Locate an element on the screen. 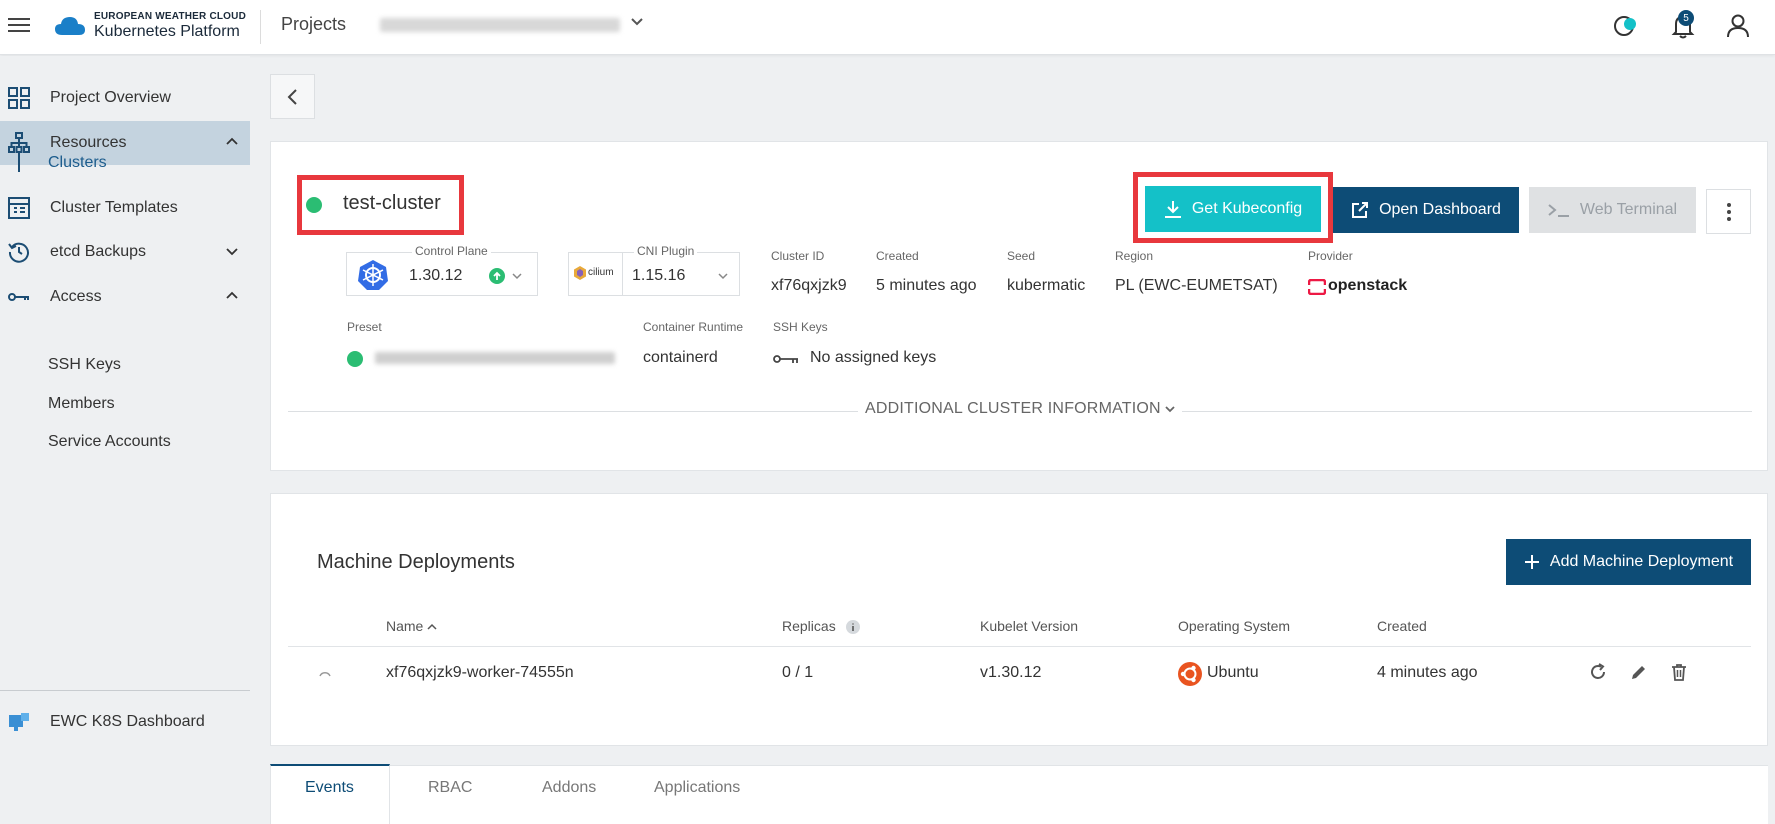  open-dashboard-button: Open Dashboard is located at coordinates (1426, 210).